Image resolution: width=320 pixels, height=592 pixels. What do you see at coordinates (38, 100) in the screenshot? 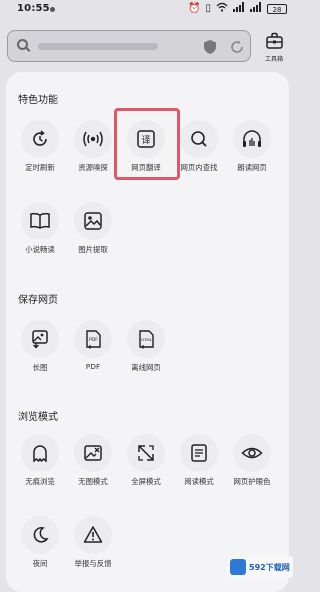
I see `section-title-features: 特色功能` at bounding box center [38, 100].